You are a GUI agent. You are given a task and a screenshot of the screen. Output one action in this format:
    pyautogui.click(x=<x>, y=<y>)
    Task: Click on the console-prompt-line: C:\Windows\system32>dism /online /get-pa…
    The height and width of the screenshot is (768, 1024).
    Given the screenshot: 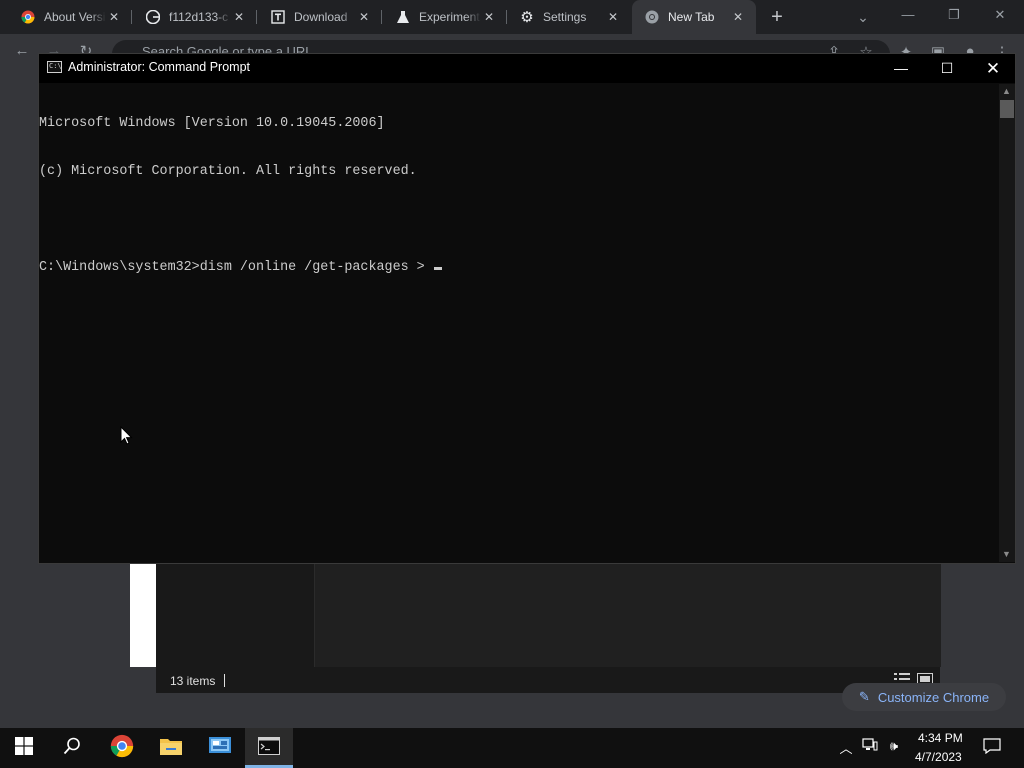 What is the action you would take?
    pyautogui.click(x=519, y=268)
    